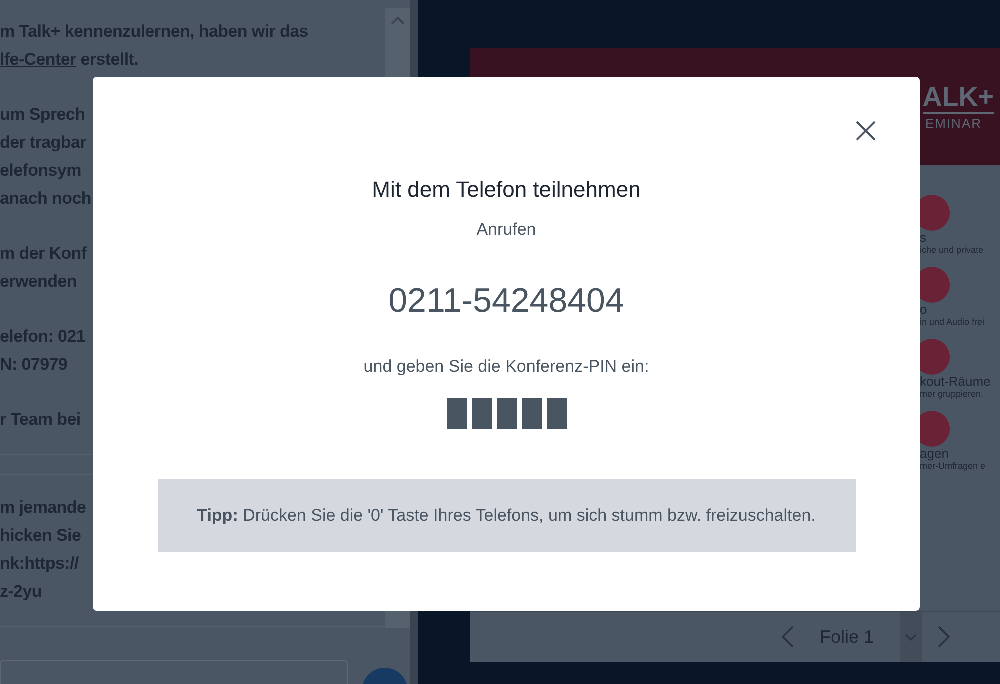 The height and width of the screenshot is (684, 1000). I want to click on slide-logo-subtitle: EMINAR, so click(953, 123).